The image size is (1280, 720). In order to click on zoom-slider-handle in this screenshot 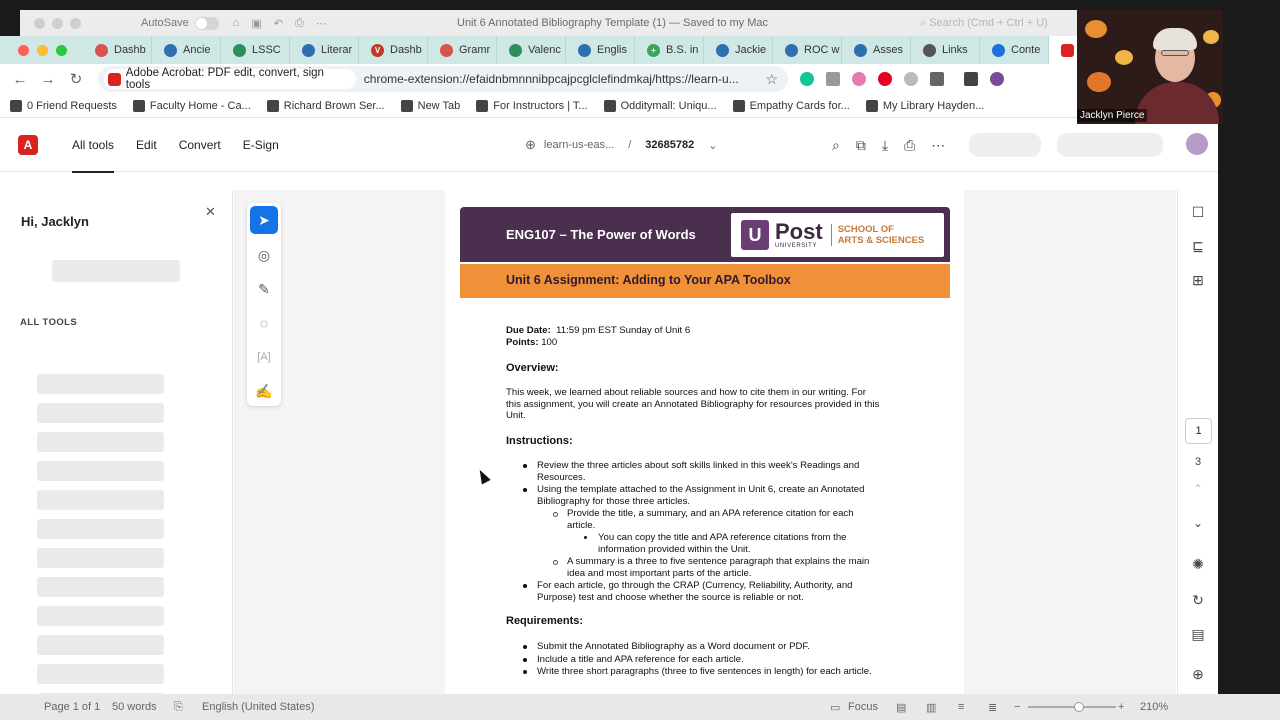, I will do `click(1079, 707)`.